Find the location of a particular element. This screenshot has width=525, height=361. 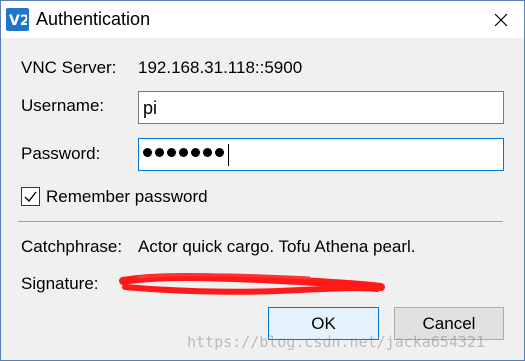

username-label: Username: is located at coordinates (63, 105).